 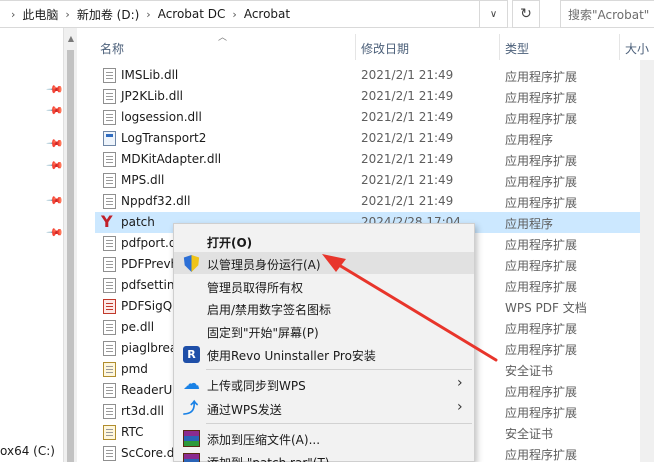 What do you see at coordinates (240, 14) in the screenshot?
I see `address-bar: › 此电脑 › 新加卷 (D:) › Acrobat DC › Acrobat` at bounding box center [240, 14].